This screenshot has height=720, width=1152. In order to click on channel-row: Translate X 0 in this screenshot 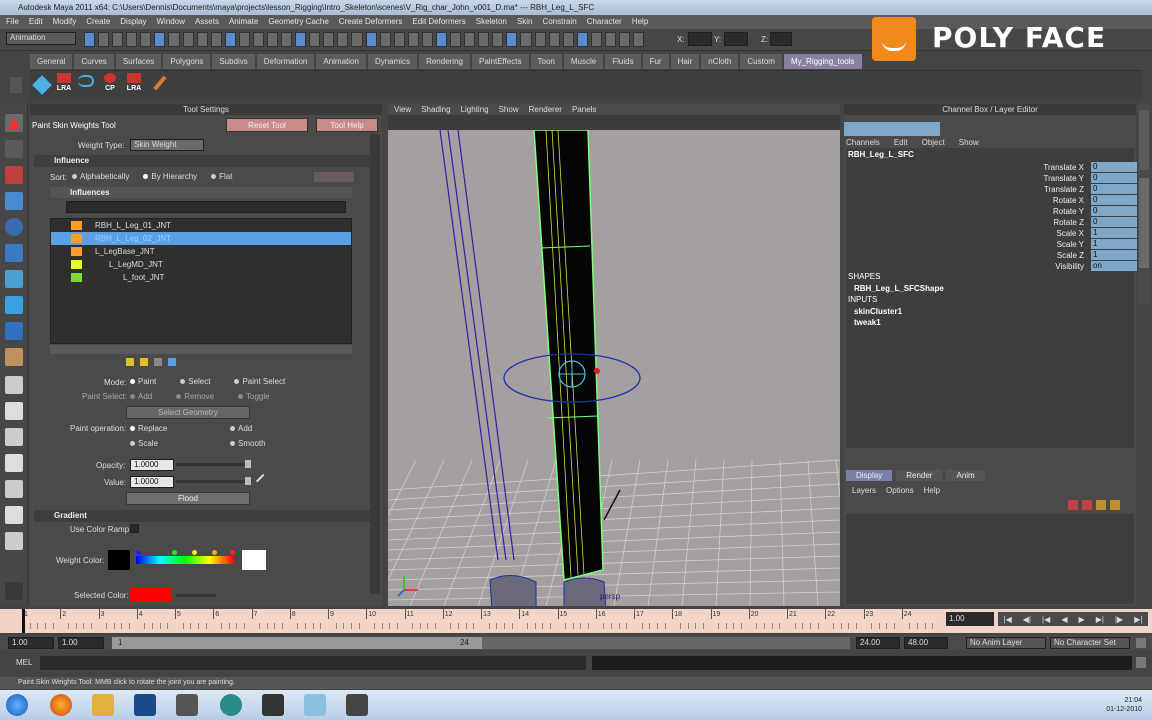, I will do `click(991, 167)`.